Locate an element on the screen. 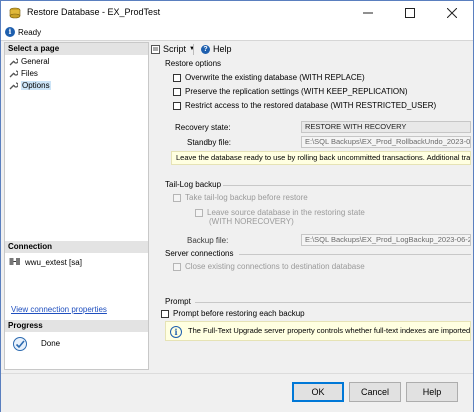 The width and height of the screenshot is (474, 412). checkmark-icon is located at coordinates (20, 344).